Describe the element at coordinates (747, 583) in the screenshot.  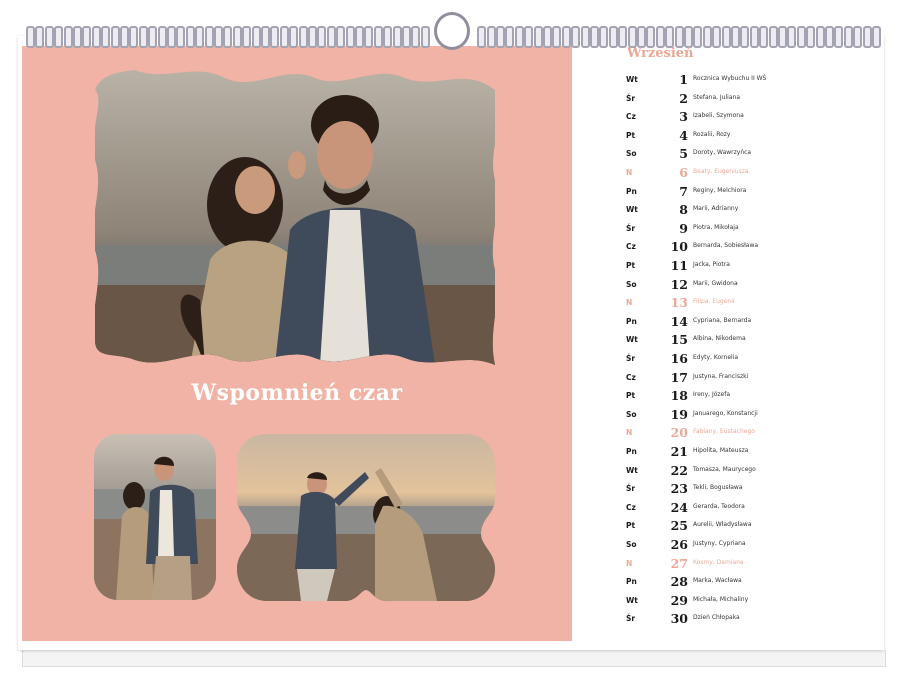
I see `day-row: Pn 28 Marka, Wacława` at that location.